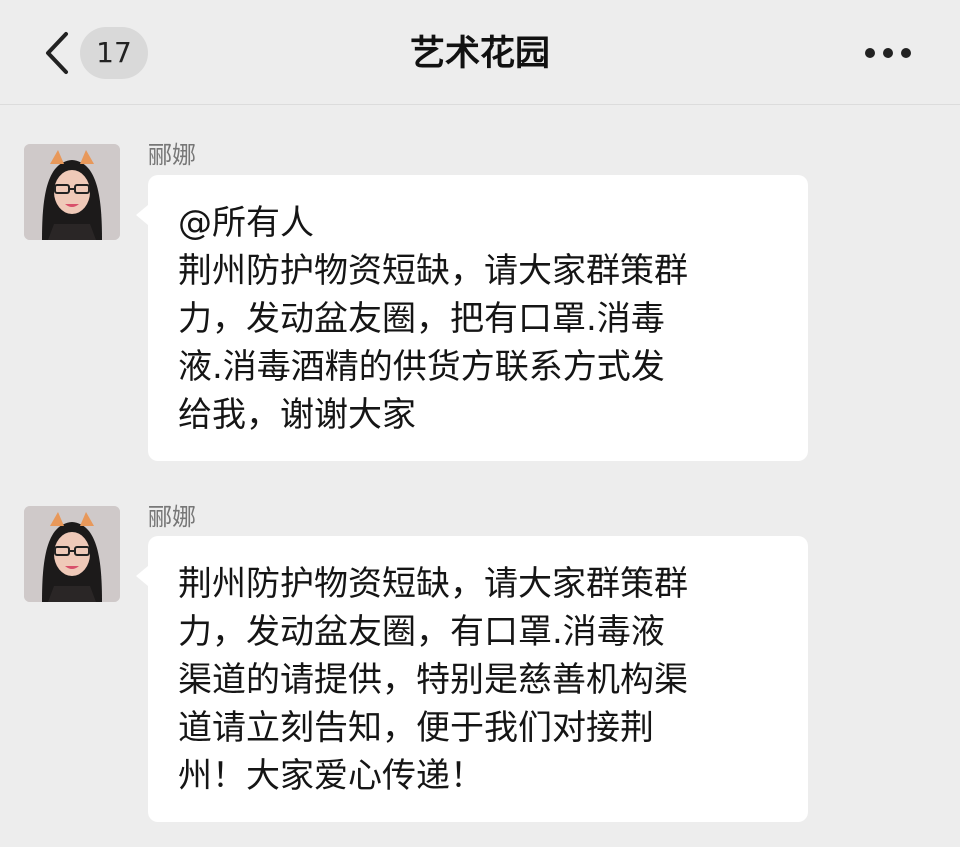 The height and width of the screenshot is (847, 960). I want to click on more-options-button, so click(888, 53).